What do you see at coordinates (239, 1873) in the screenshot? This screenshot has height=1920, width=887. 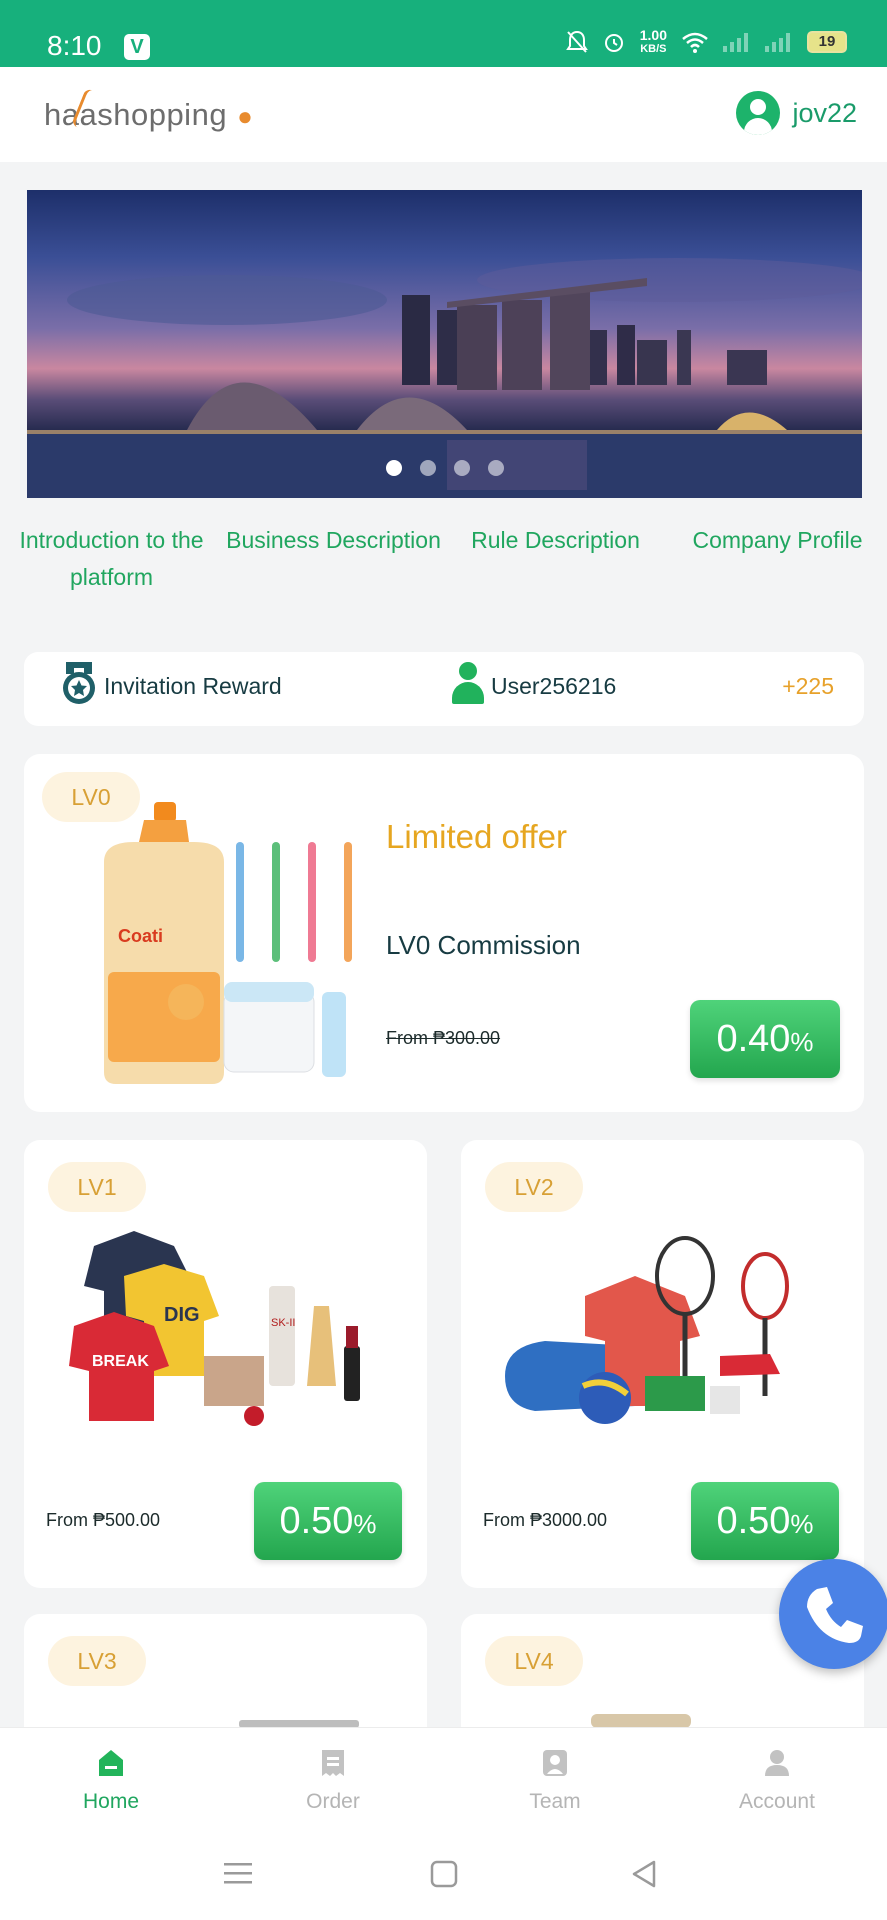 I see `menu-icon` at bounding box center [239, 1873].